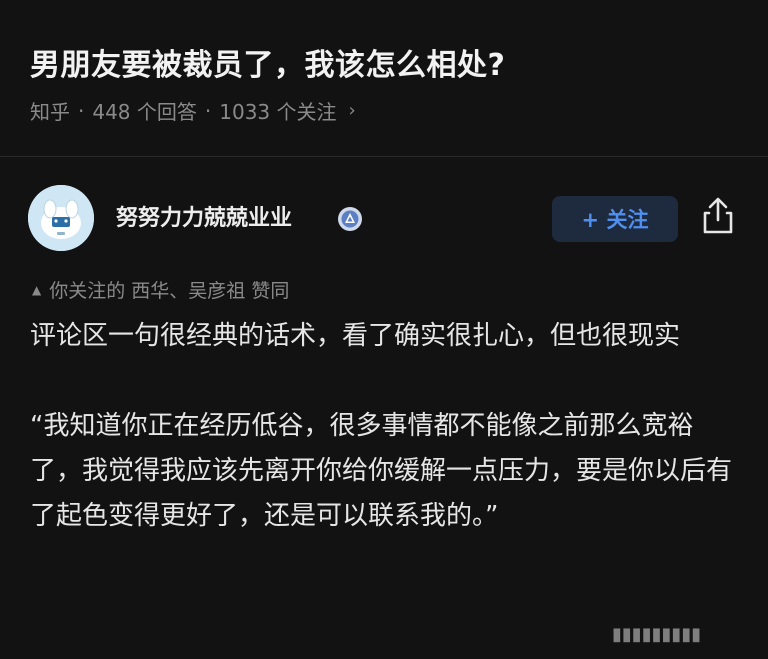 The width and height of the screenshot is (768, 659). I want to click on chevron-right-icon: ›, so click(352, 110).